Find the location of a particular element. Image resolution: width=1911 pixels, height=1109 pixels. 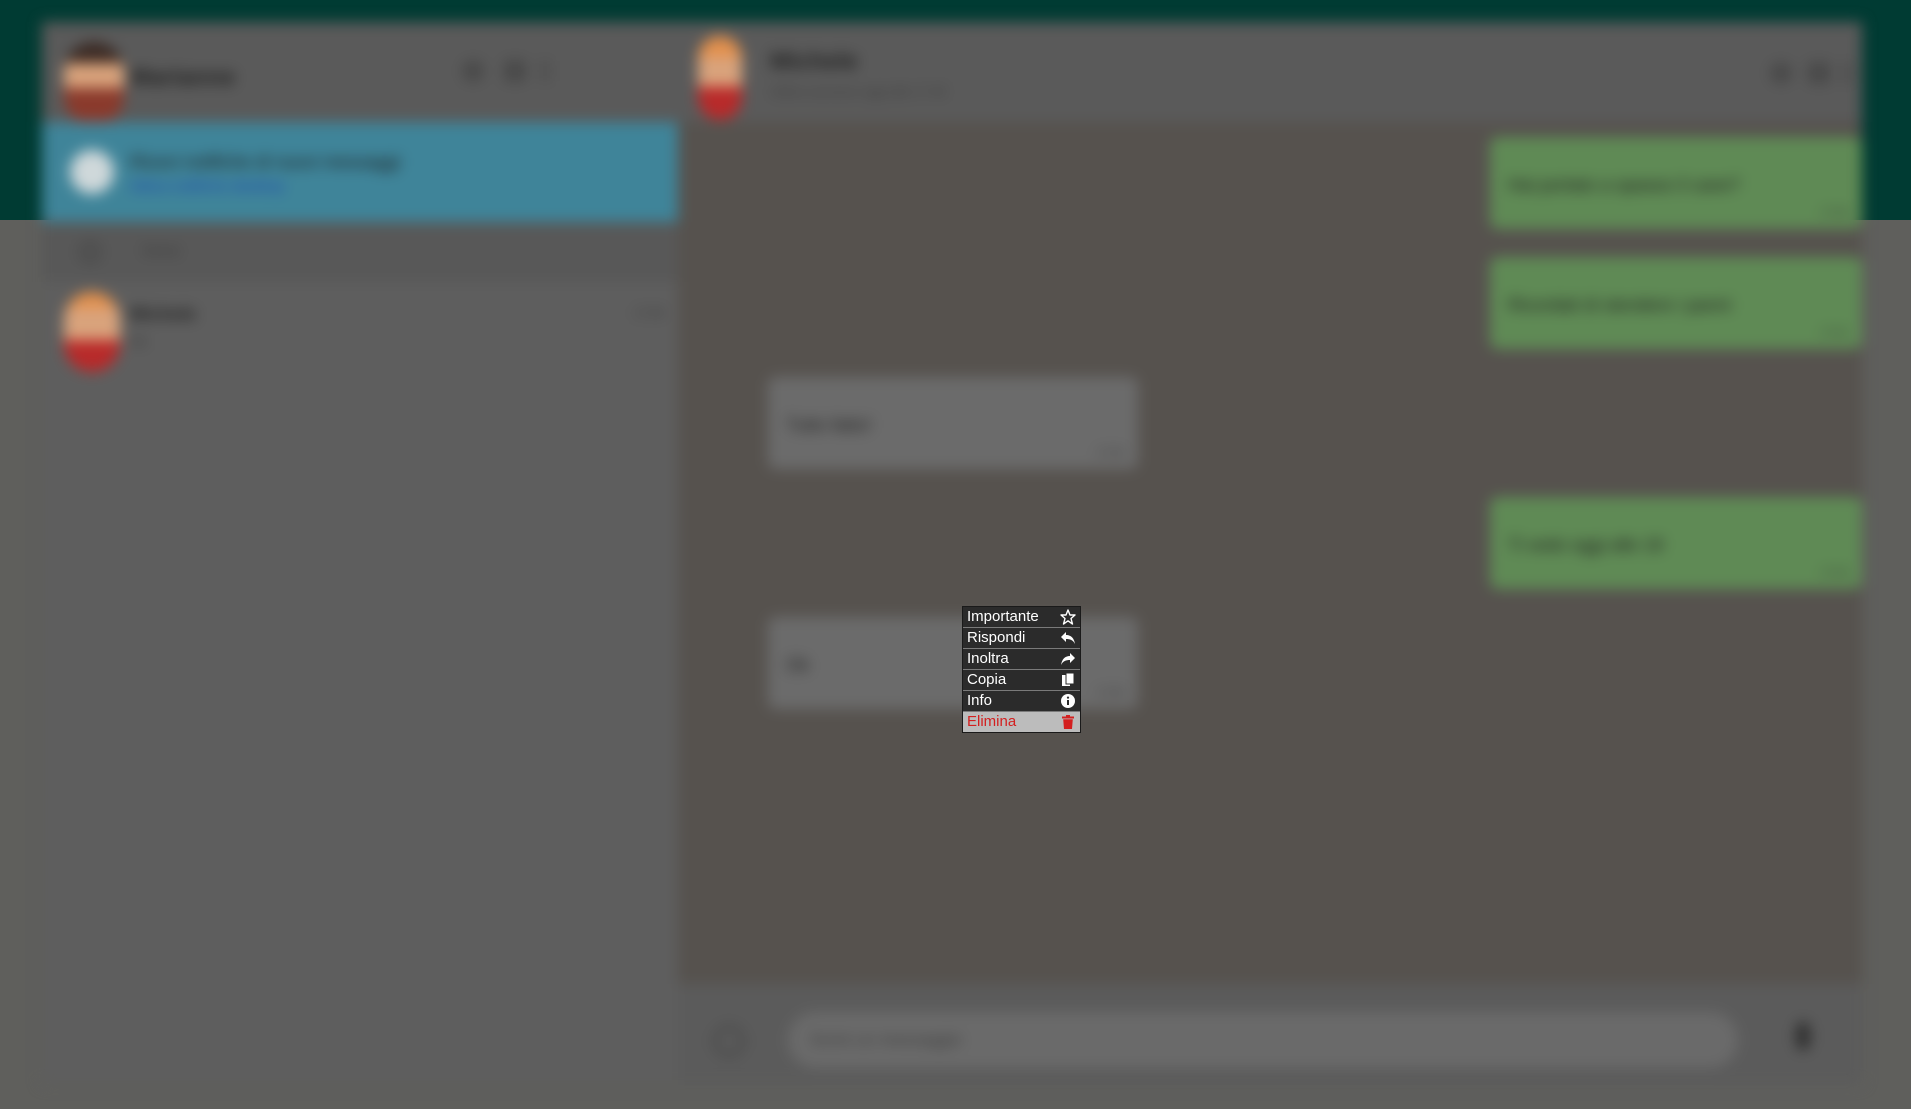

message-bubble-sent: Hai portato a spasso il cane? 17:40 is located at coordinates (1676, 183).